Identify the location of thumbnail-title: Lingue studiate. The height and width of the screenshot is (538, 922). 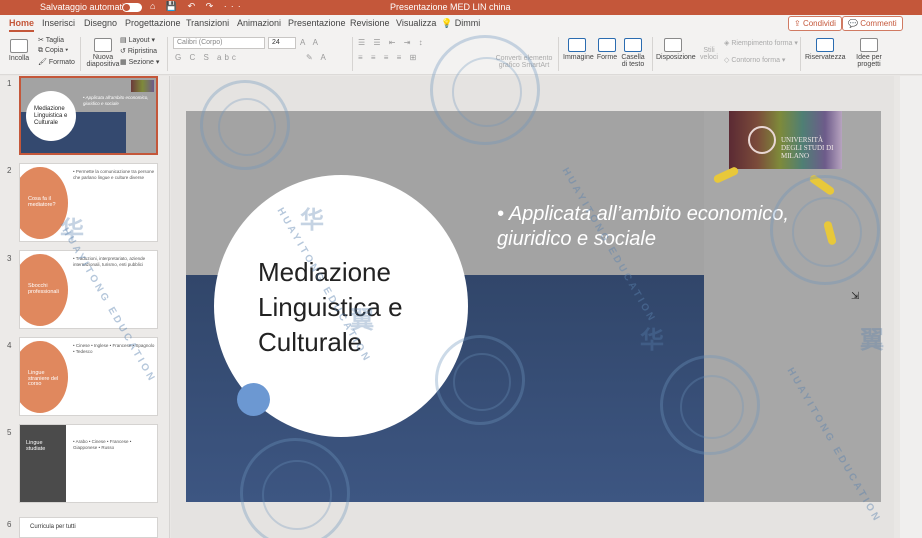
(36, 446).